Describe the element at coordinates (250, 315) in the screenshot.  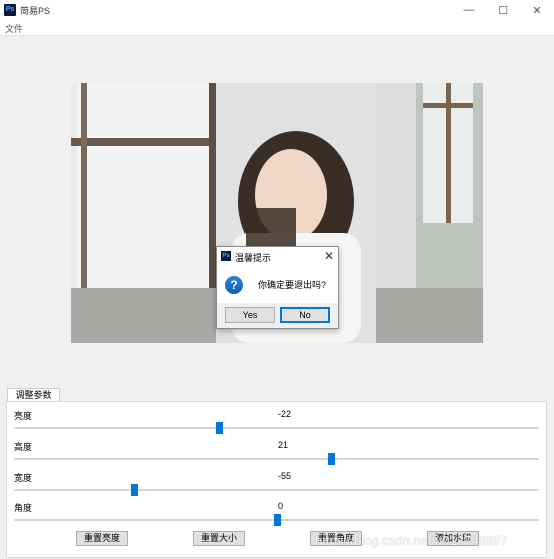
I see `yes-button: Yes` at that location.